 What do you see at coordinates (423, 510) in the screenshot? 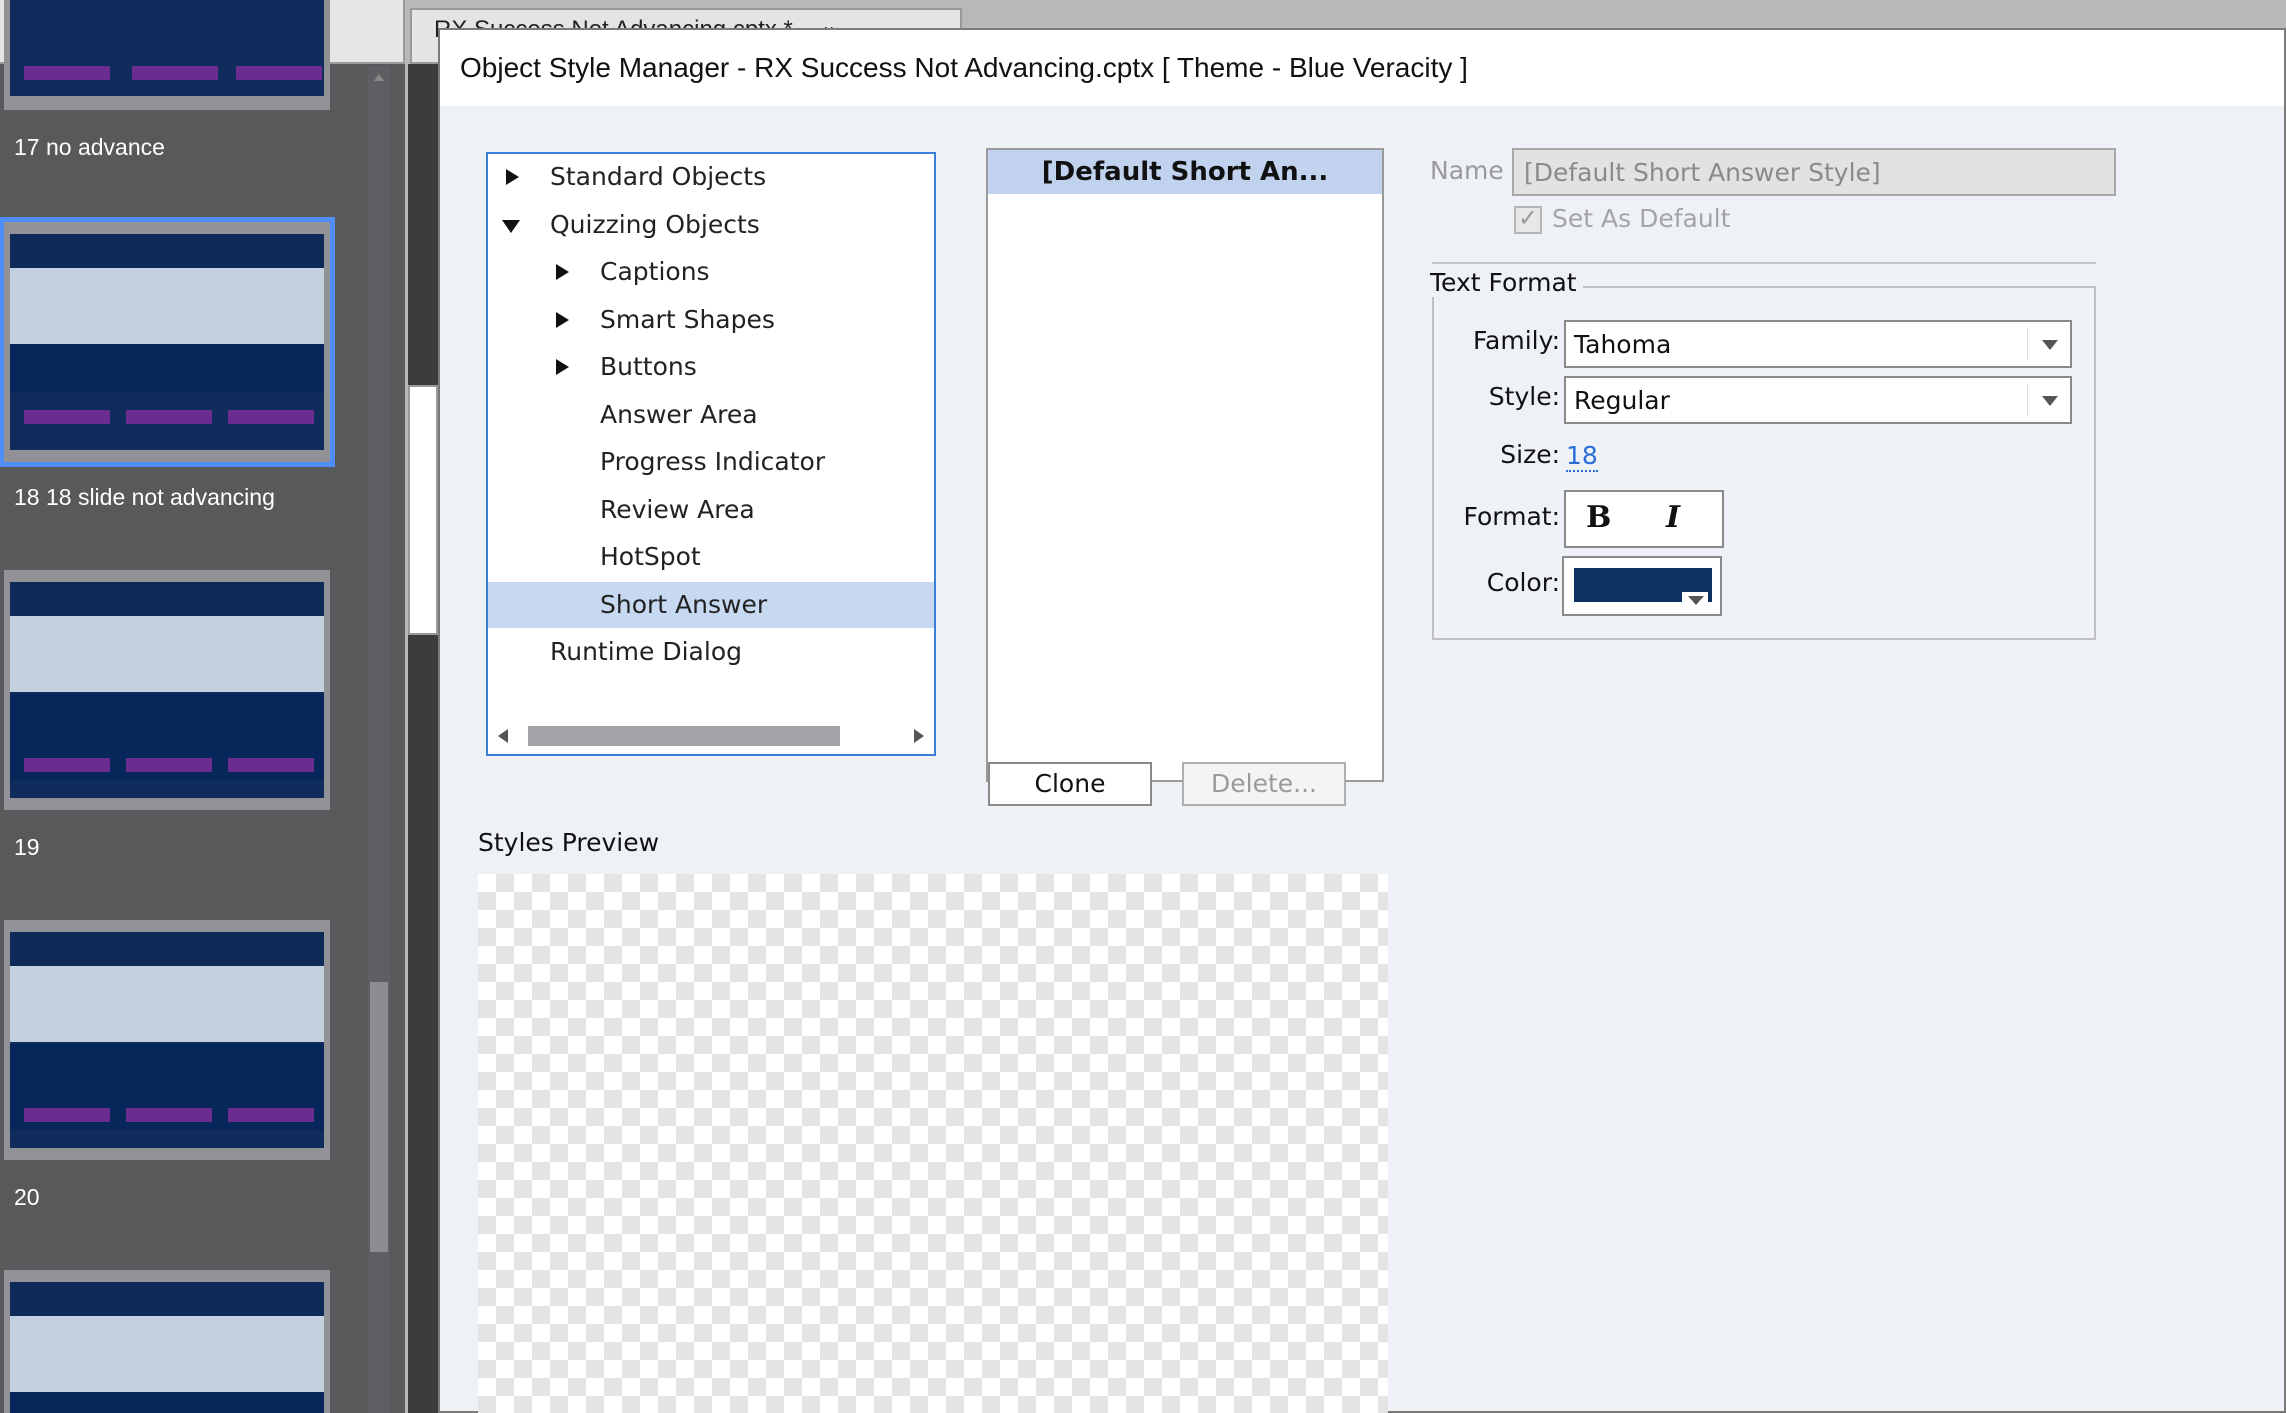
I see `editor-canvas-snippet` at bounding box center [423, 510].